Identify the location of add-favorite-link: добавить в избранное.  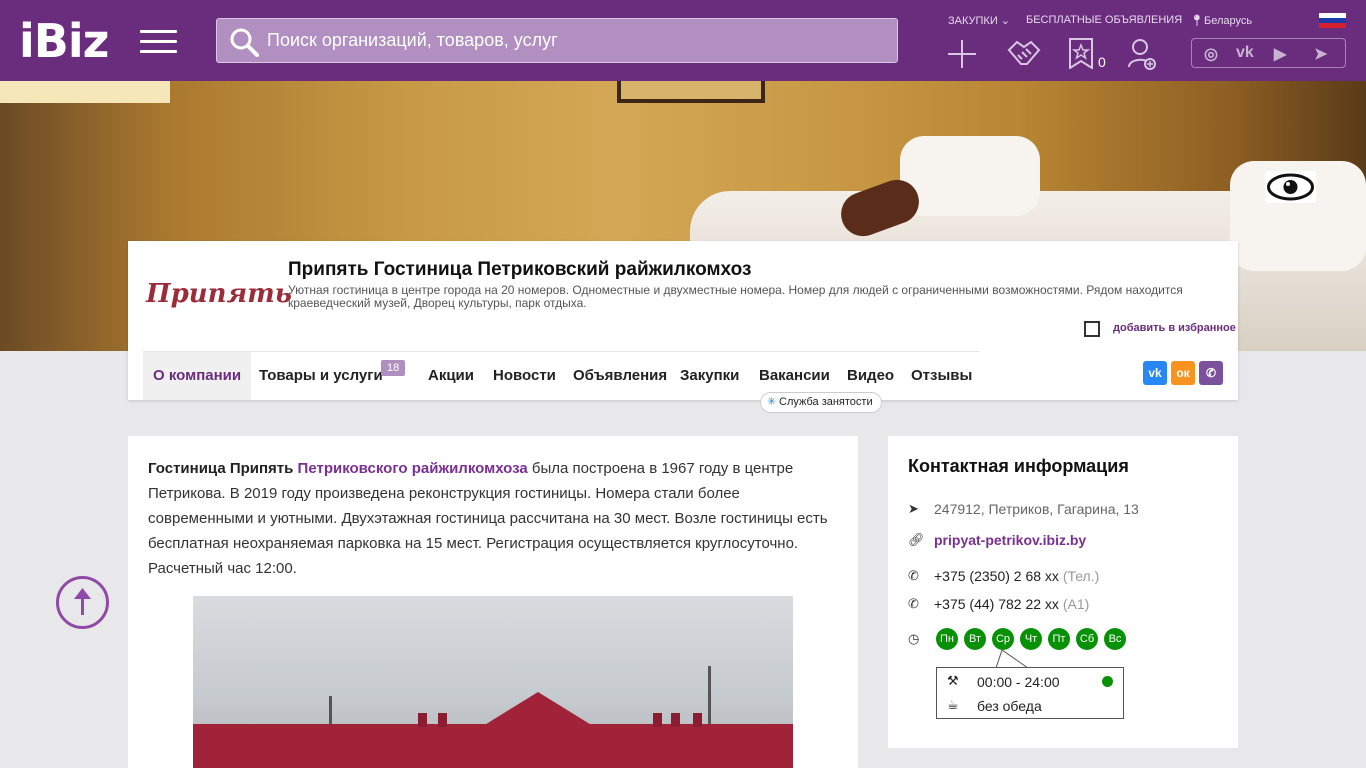
(1174, 328).